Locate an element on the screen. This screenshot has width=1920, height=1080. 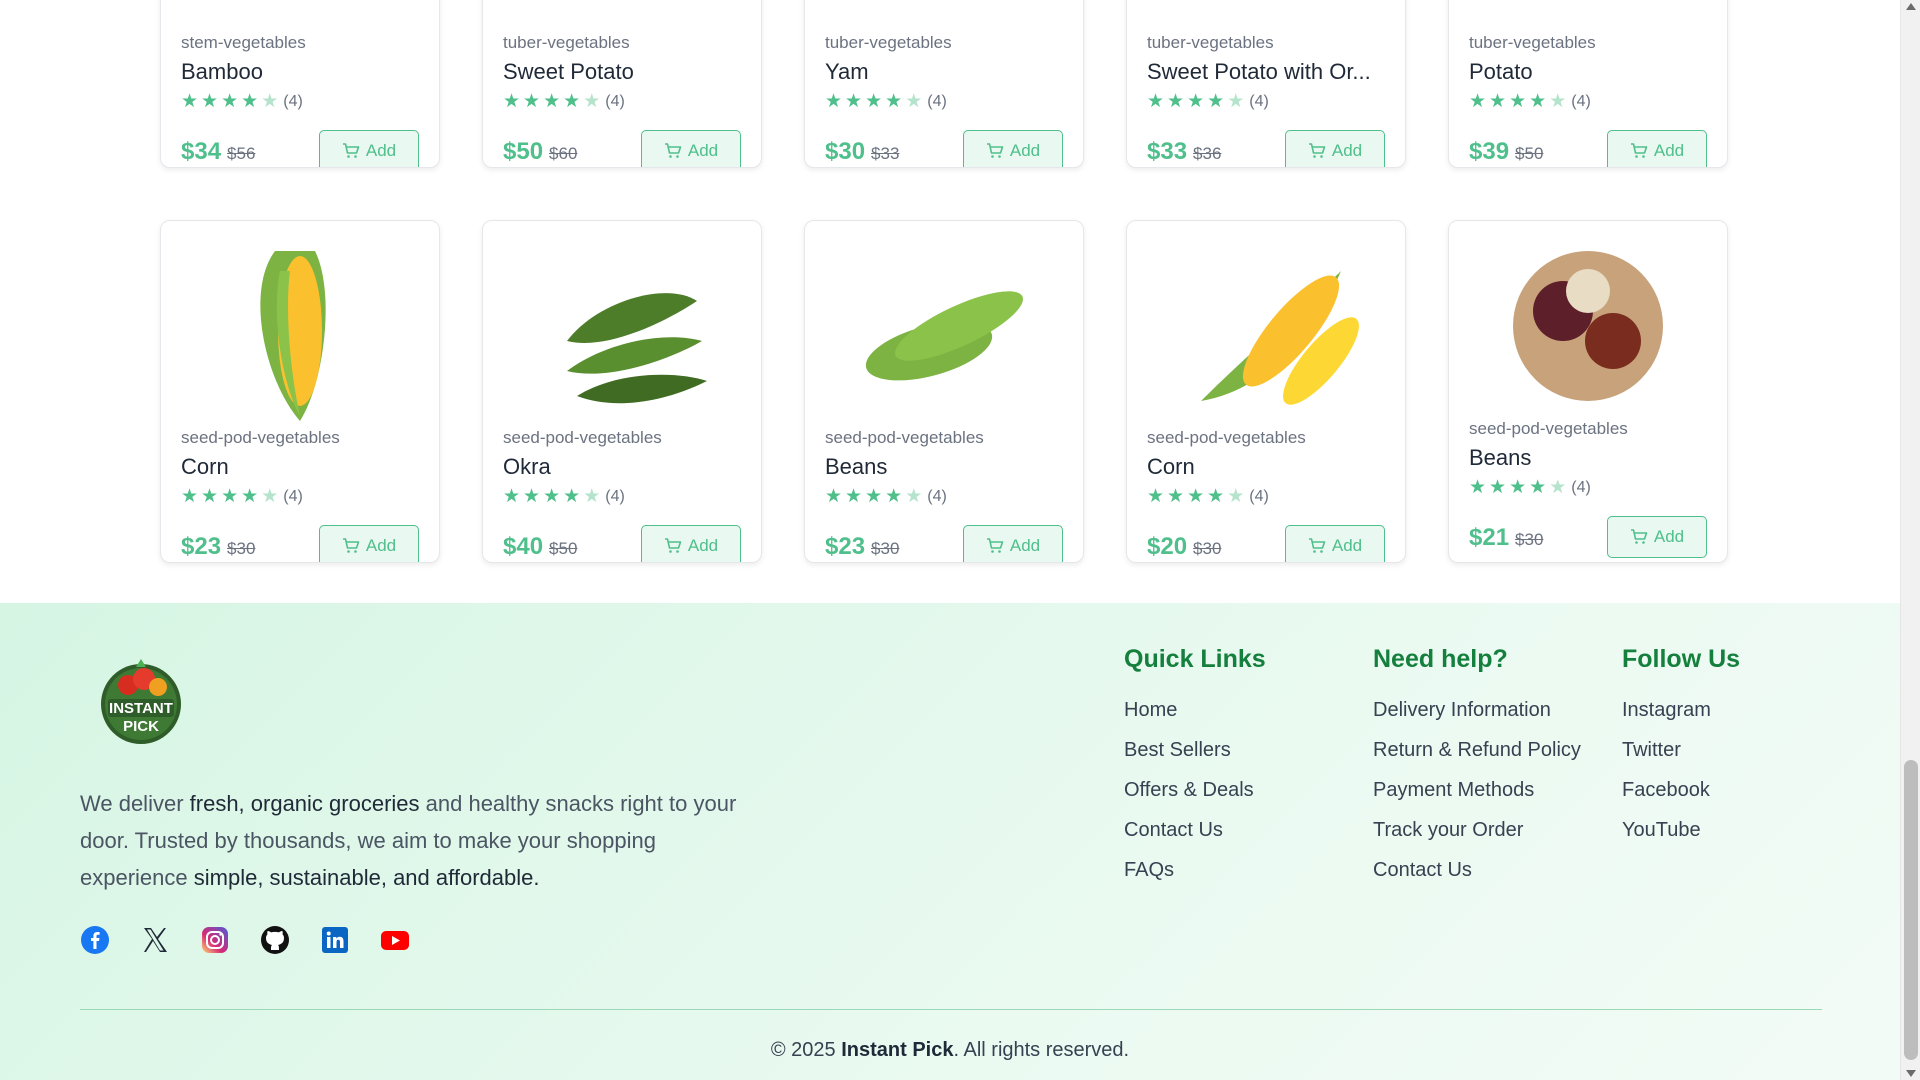
product-name: Bamboo is located at coordinates (306, 72).